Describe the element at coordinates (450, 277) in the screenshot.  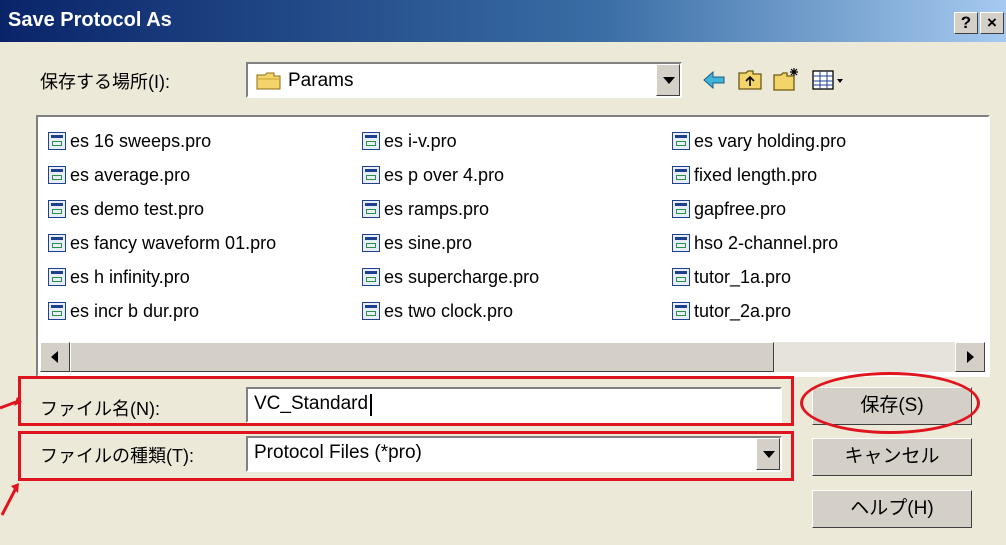
I see `list-item: es supercharge.pro` at that location.